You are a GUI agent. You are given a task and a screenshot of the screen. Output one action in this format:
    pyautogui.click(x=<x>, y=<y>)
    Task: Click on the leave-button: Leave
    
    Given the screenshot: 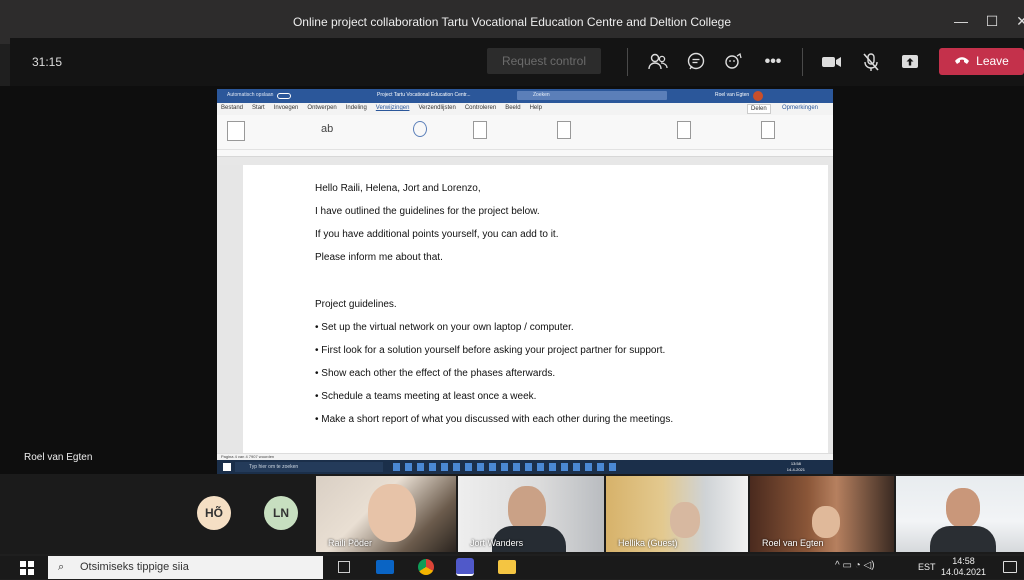 What is the action you would take?
    pyautogui.click(x=981, y=61)
    